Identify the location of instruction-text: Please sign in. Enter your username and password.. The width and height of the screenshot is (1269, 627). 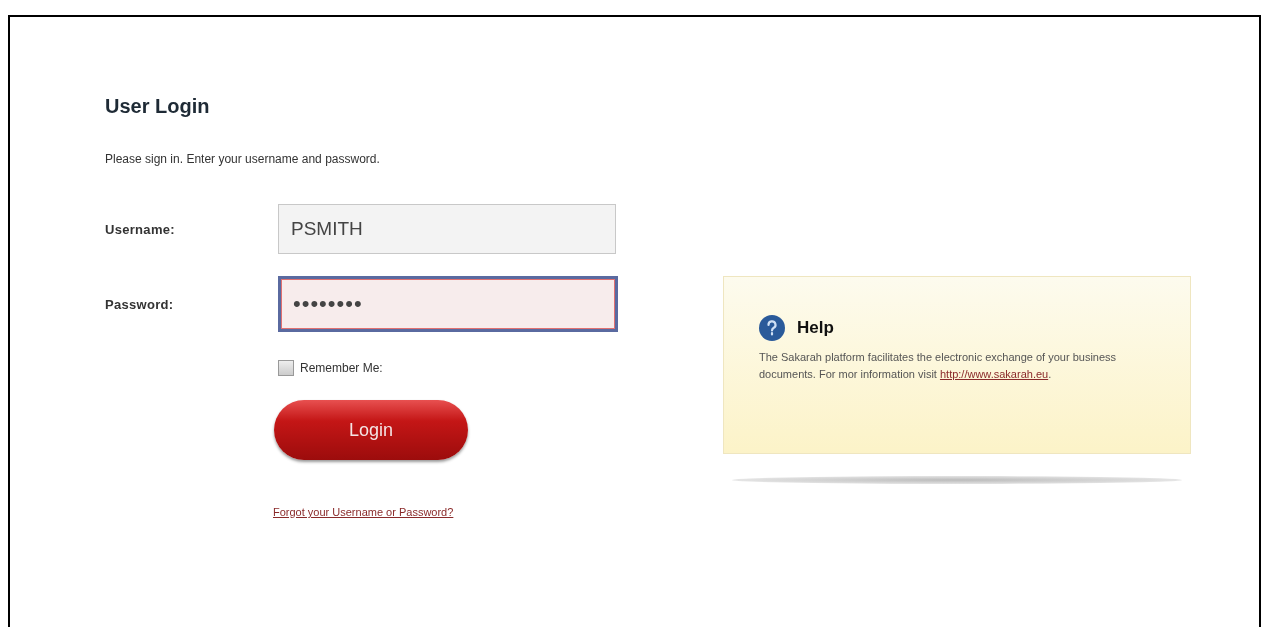
(243, 159).